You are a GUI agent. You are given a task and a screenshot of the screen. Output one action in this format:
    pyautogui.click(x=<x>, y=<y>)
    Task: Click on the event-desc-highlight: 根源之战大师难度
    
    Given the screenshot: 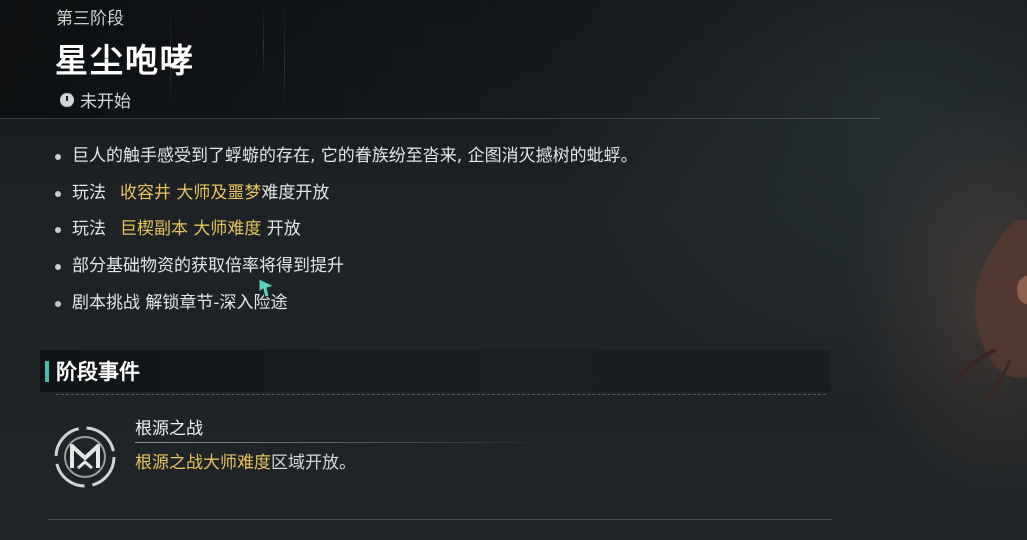 What is the action you would take?
    pyautogui.click(x=203, y=463)
    